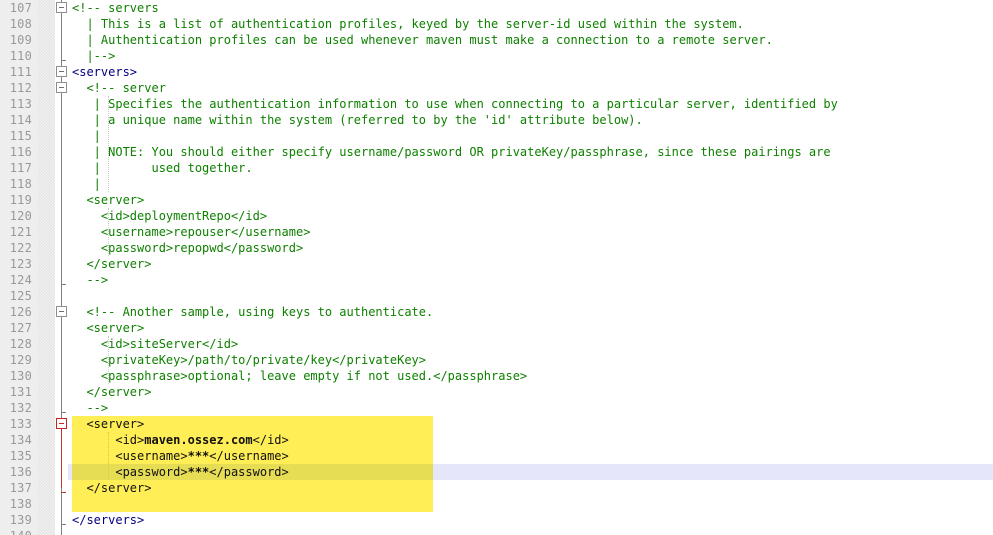 The height and width of the screenshot is (535, 993). I want to click on comment-token: |, so click(86, 184).